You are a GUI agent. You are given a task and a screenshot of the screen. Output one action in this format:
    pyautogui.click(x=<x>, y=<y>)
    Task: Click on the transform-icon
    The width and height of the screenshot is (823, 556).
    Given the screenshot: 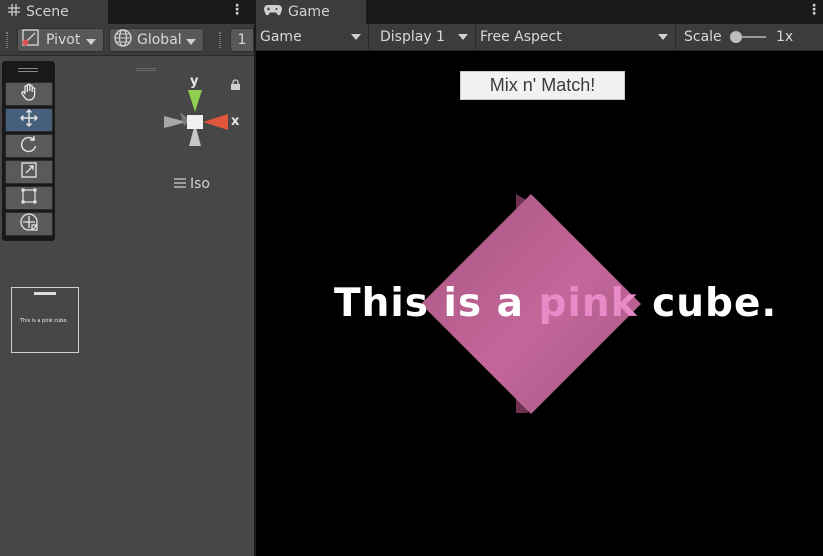 What is the action you would take?
    pyautogui.click(x=29, y=224)
    